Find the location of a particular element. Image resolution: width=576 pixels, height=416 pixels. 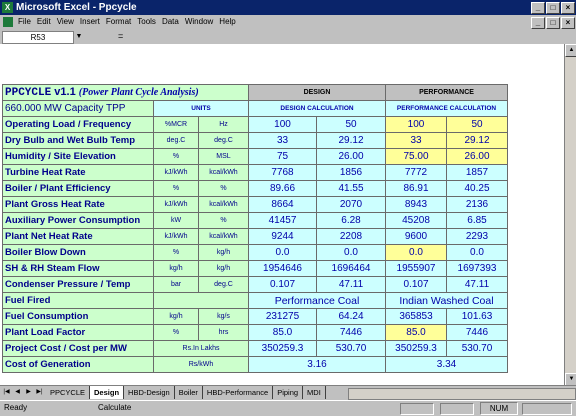

performance-value-cell: 85.0 is located at coordinates (416, 332).